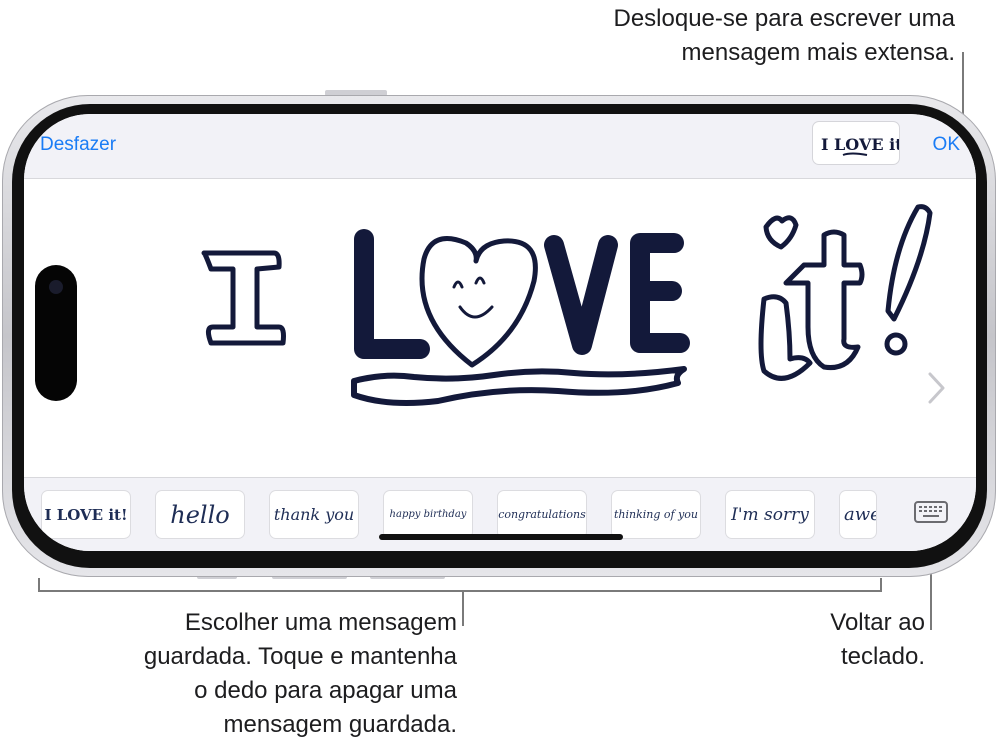  I want to click on top-toolbar: Desfazer I LOVE it! OK, so click(500, 146).